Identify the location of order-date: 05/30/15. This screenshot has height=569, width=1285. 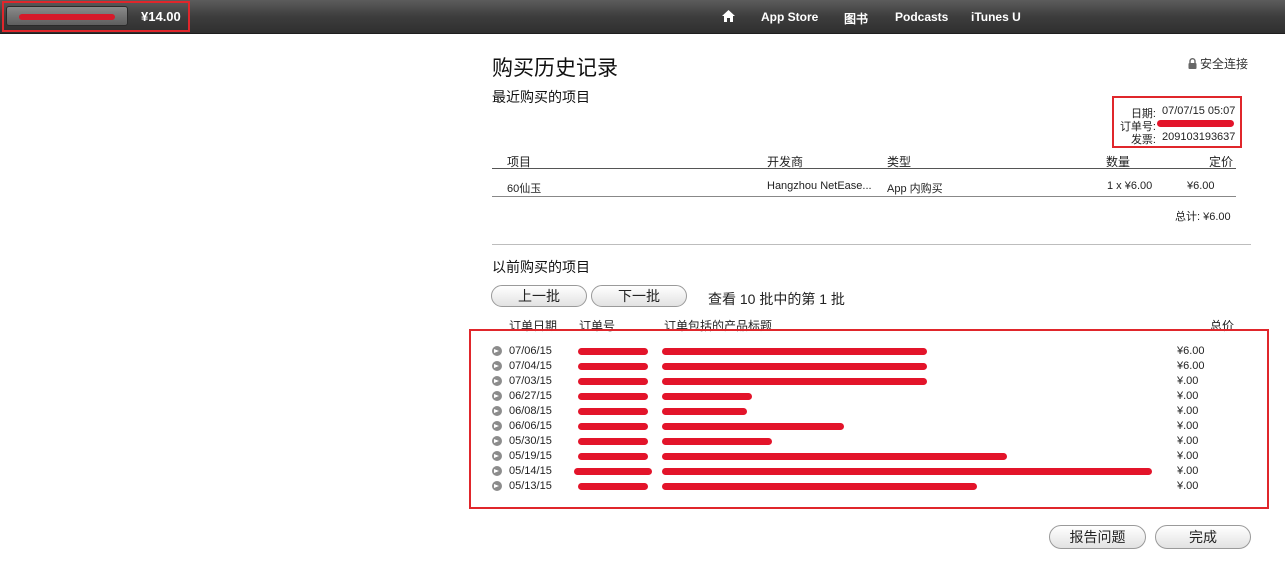
(530, 441).